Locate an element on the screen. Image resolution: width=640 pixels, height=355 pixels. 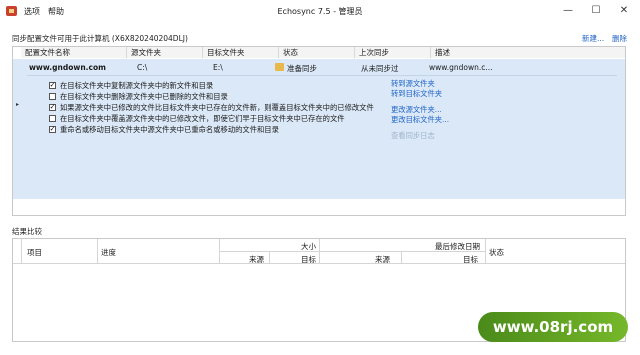
profile-target: E:\ is located at coordinates (218, 67).